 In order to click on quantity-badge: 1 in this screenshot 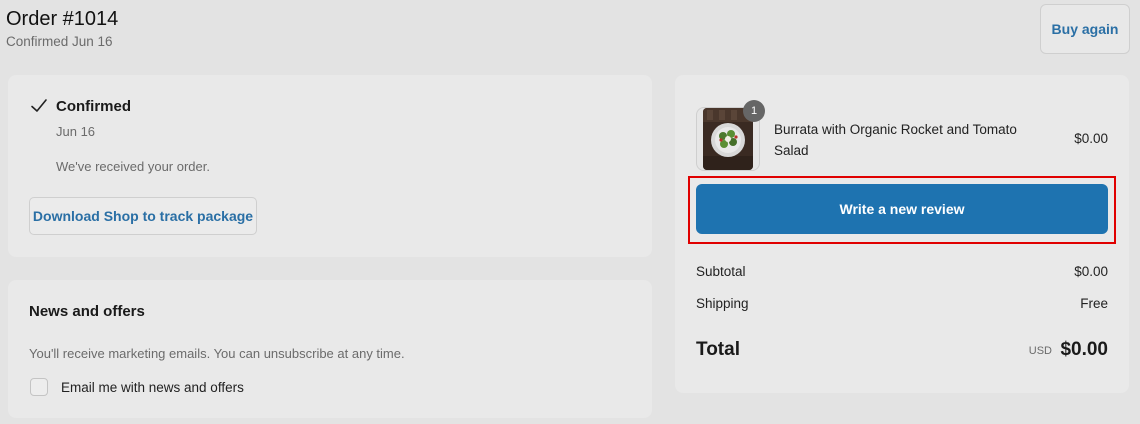, I will do `click(754, 111)`.